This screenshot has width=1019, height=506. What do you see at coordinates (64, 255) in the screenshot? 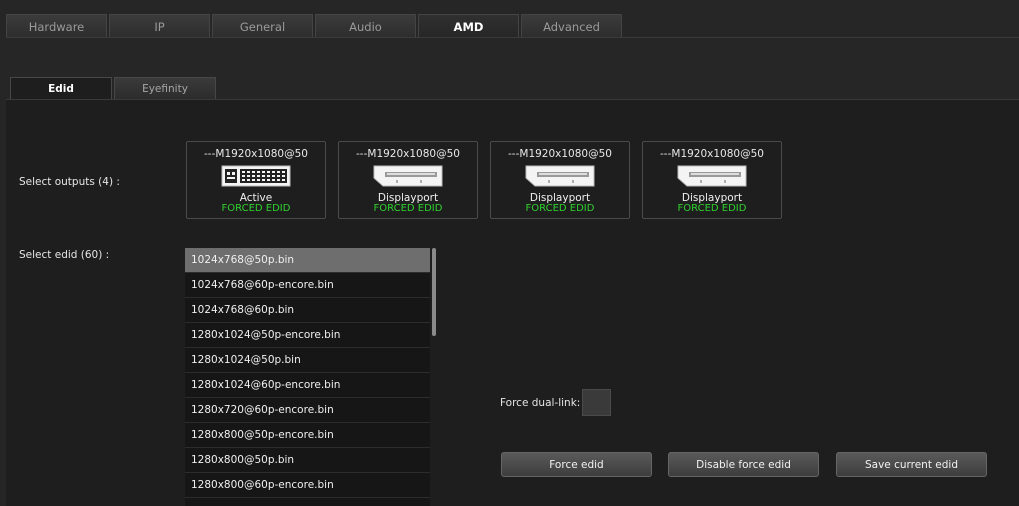
I see `select-edid-label: Select edid (60) :` at bounding box center [64, 255].